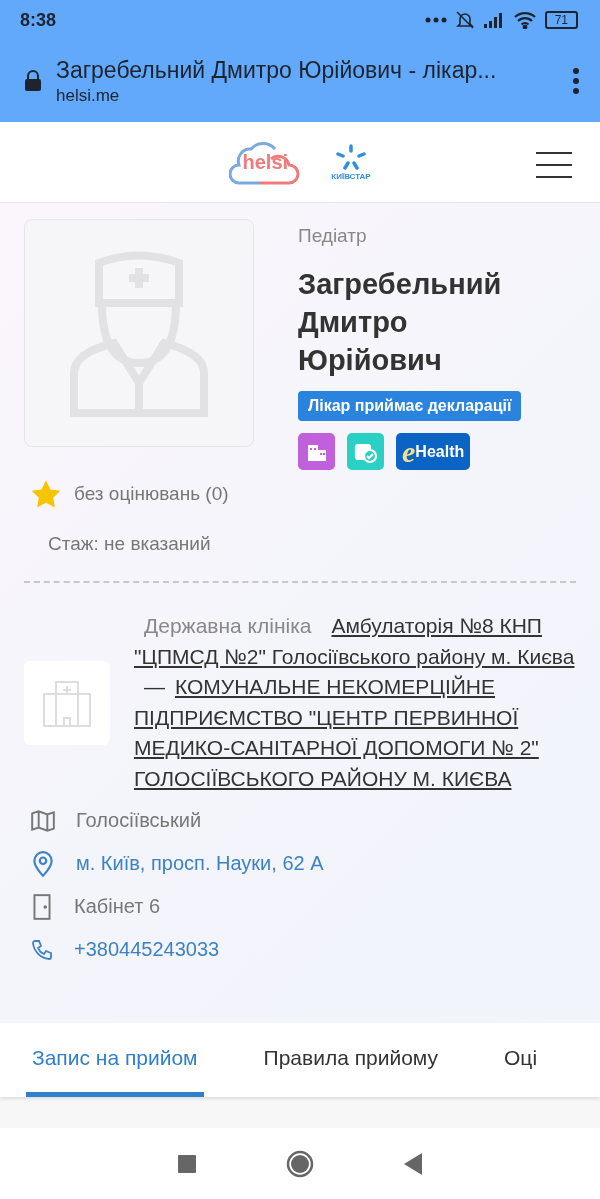  I want to click on wifi-icon, so click(524, 20).